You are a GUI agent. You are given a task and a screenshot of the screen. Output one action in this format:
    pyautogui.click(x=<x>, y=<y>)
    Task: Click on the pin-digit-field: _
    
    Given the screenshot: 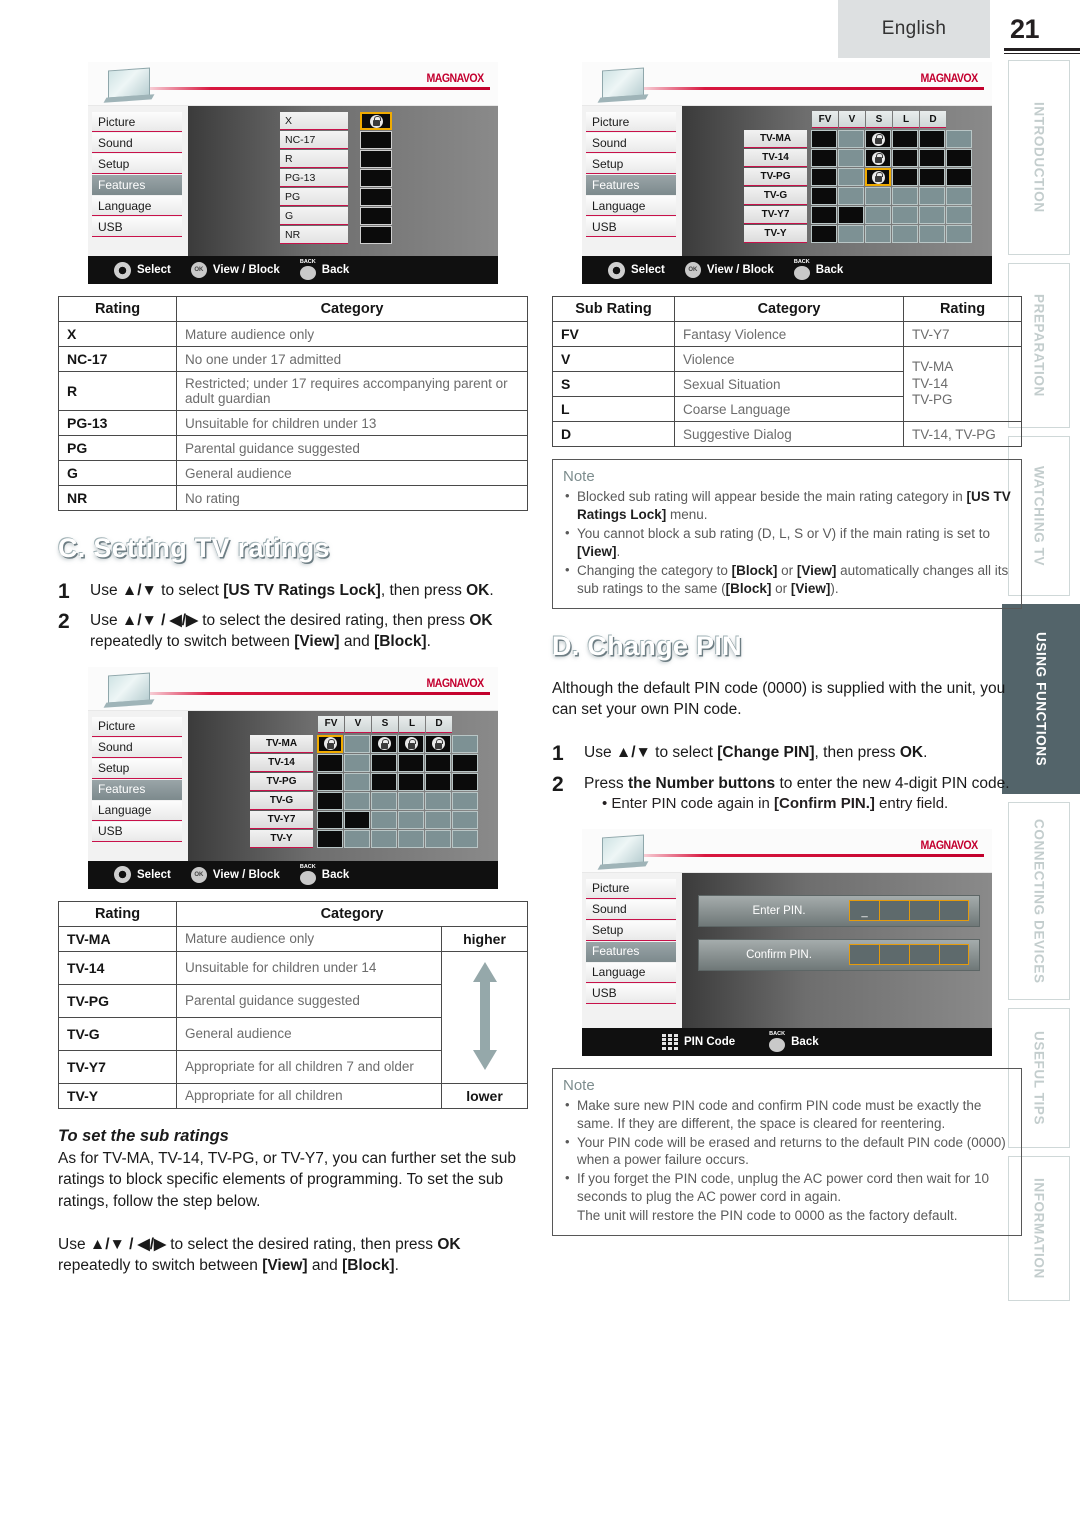 What is the action you would take?
    pyautogui.click(x=864, y=911)
    